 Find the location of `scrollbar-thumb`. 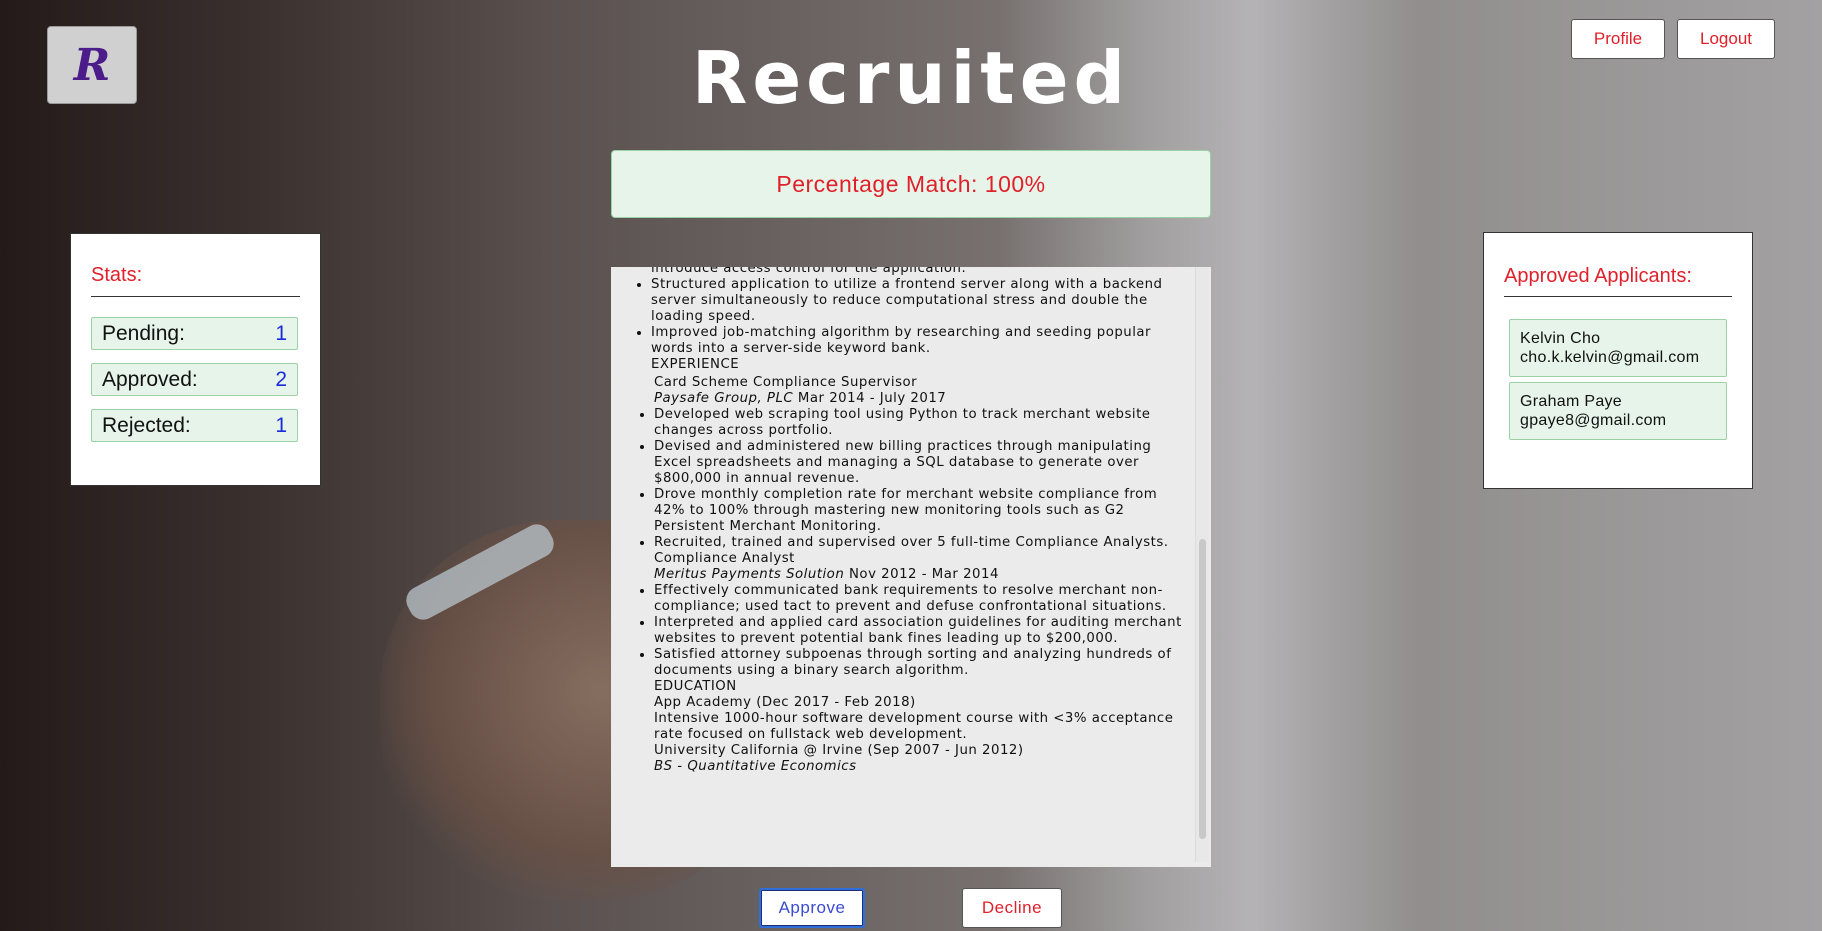

scrollbar-thumb is located at coordinates (1202, 689).